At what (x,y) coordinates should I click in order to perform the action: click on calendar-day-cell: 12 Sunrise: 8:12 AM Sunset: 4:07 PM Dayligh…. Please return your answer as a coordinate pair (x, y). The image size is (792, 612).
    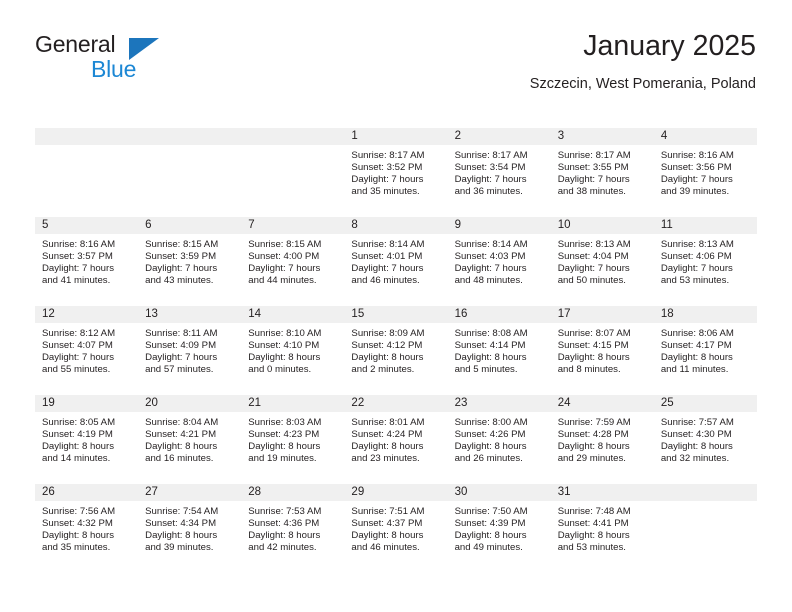
    Looking at the image, I should click on (87, 350).